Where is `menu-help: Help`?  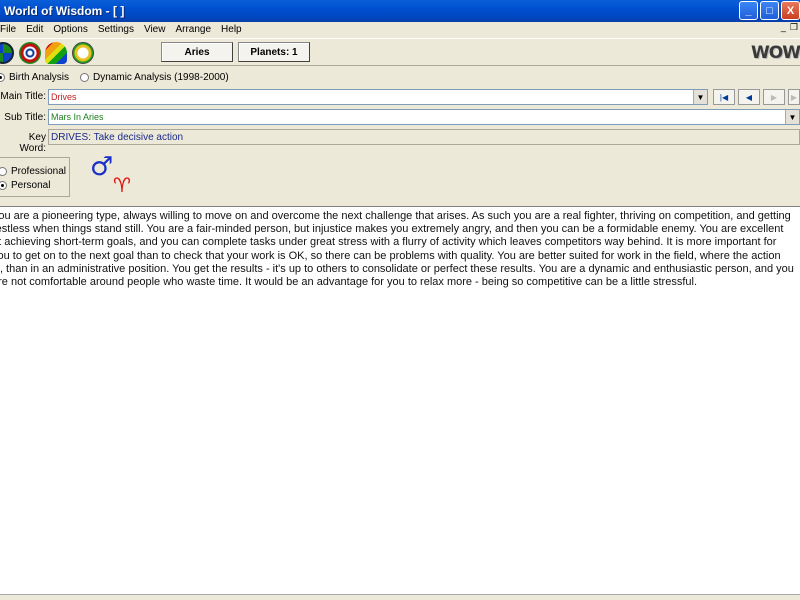 menu-help: Help is located at coordinates (231, 29).